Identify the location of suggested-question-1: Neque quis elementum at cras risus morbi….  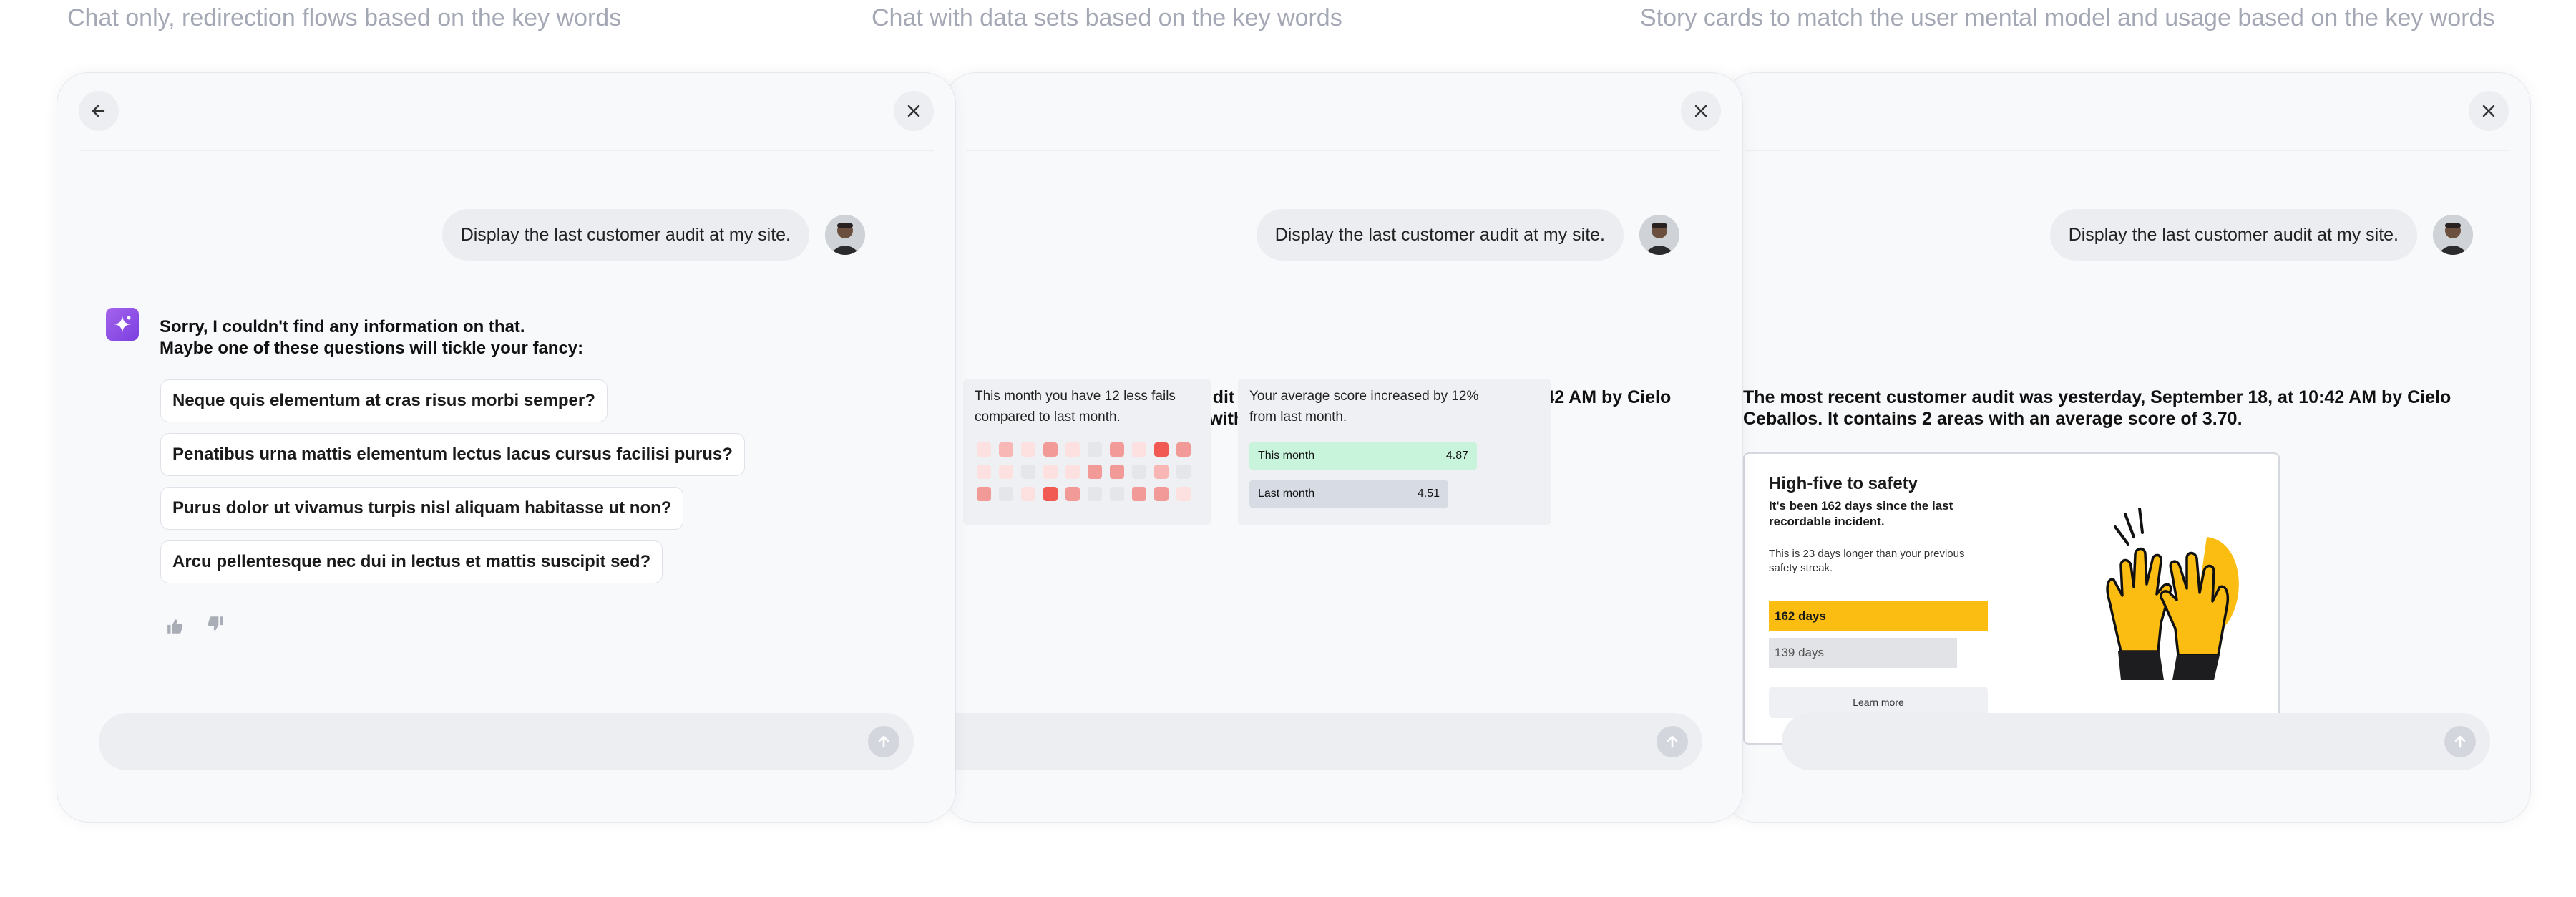
(384, 400).